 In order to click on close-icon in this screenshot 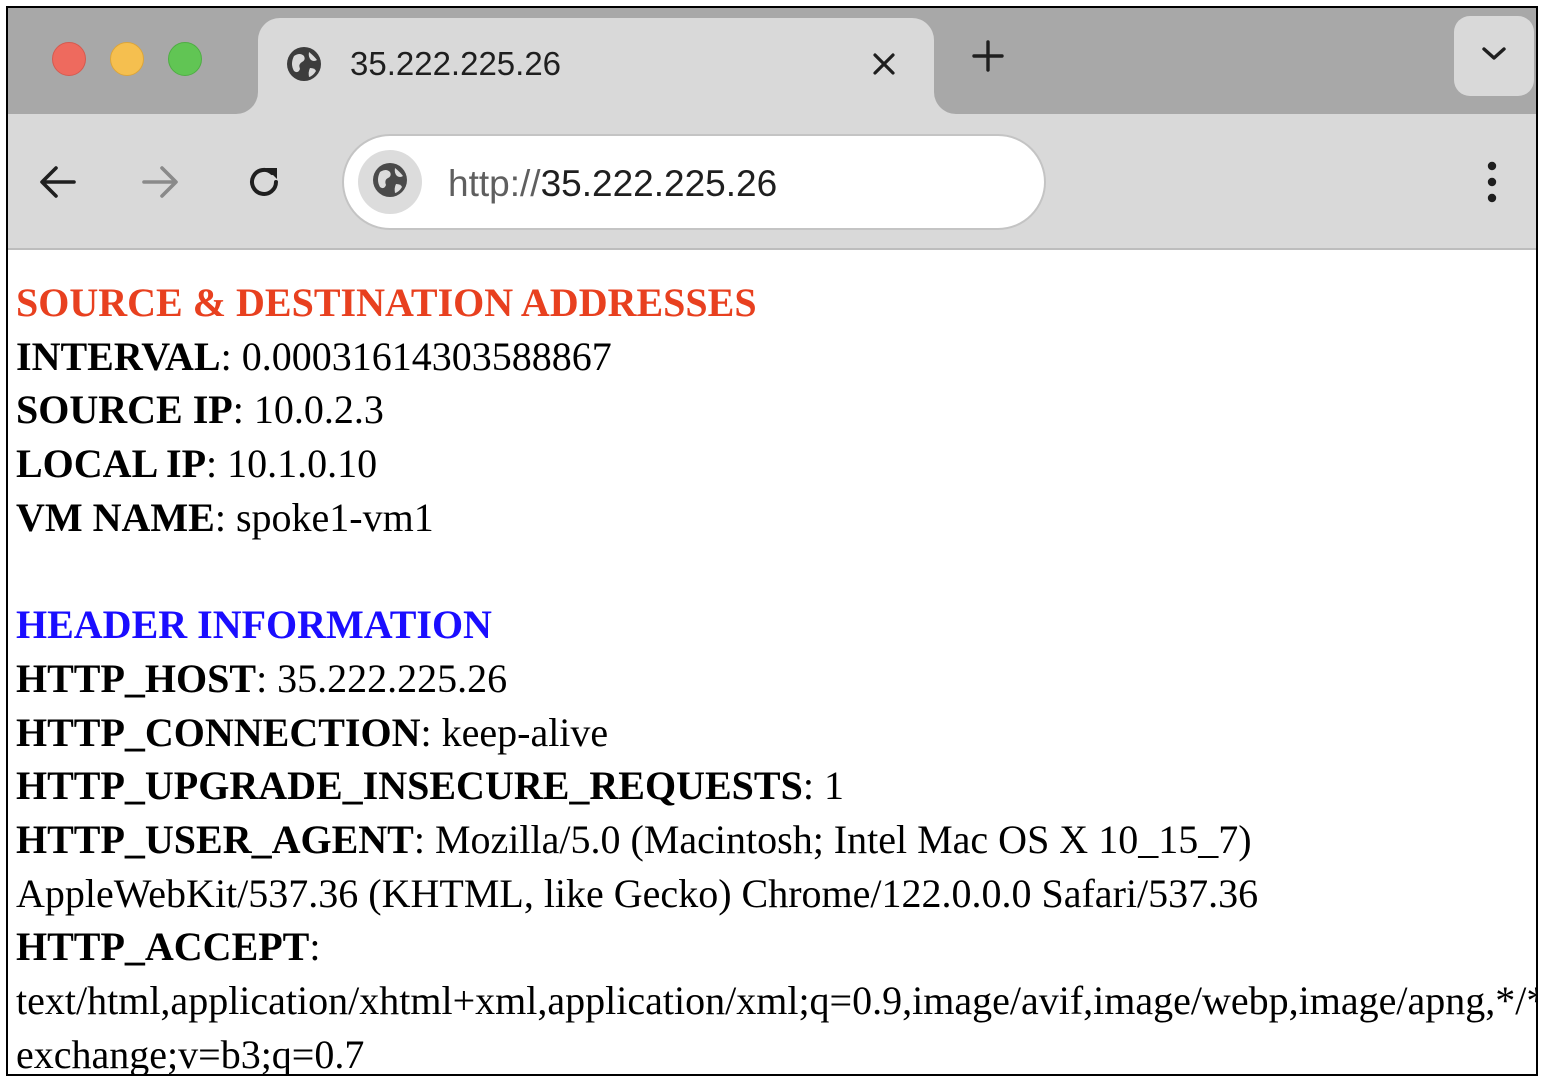, I will do `click(884, 64)`.